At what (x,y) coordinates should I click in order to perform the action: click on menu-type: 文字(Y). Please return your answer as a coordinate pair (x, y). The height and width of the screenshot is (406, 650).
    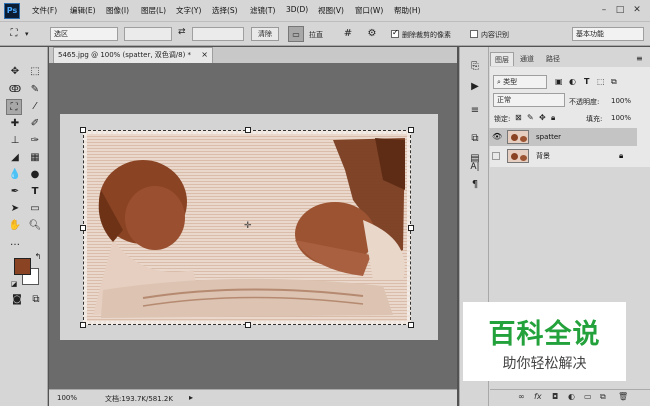
    Looking at the image, I should click on (188, 10).